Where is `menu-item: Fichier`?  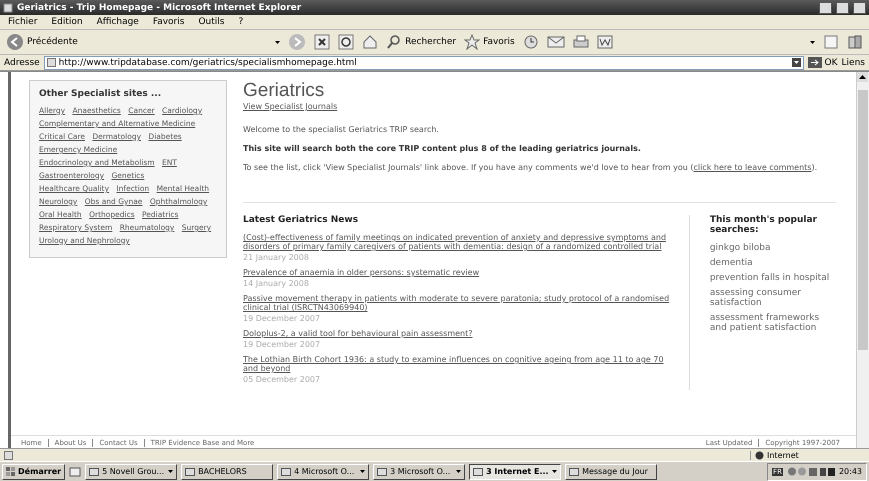
menu-item: Fichier is located at coordinates (23, 22).